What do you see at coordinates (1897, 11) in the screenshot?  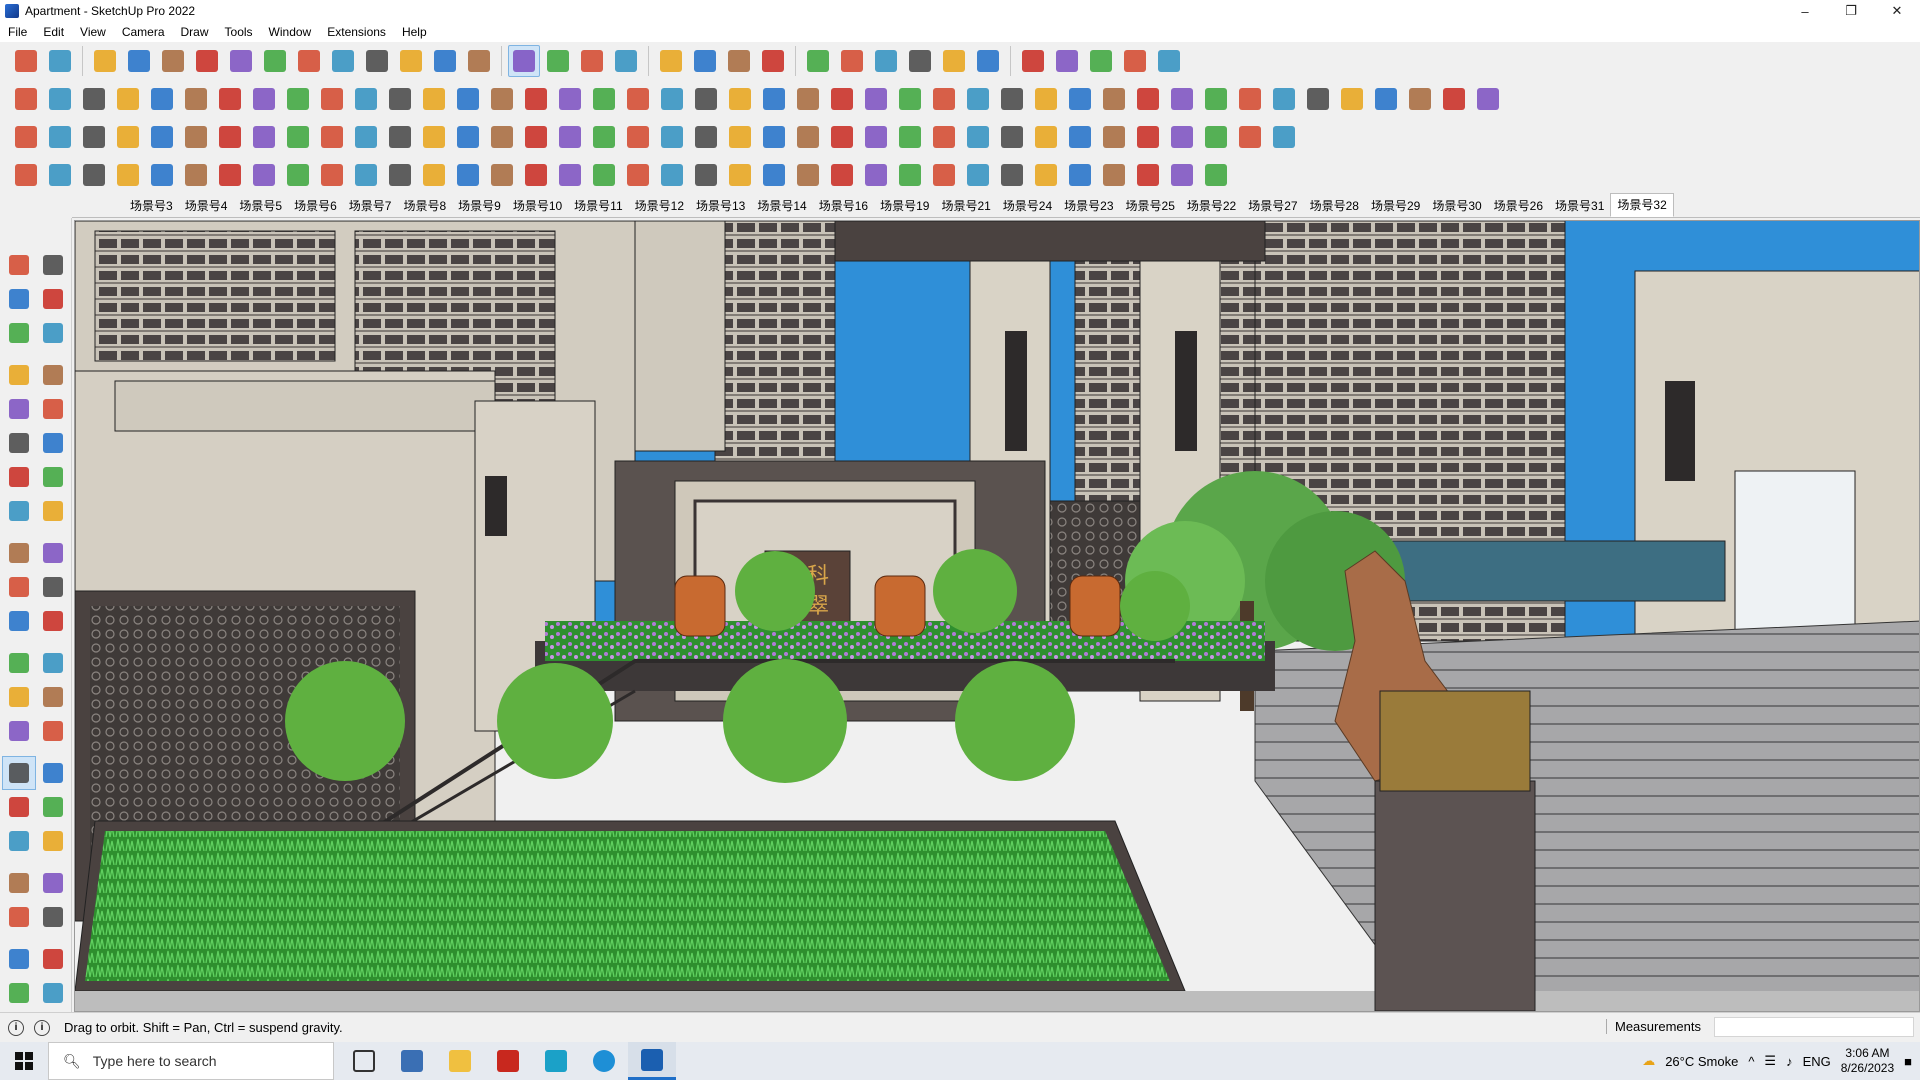 I see `close-button: ✕` at bounding box center [1897, 11].